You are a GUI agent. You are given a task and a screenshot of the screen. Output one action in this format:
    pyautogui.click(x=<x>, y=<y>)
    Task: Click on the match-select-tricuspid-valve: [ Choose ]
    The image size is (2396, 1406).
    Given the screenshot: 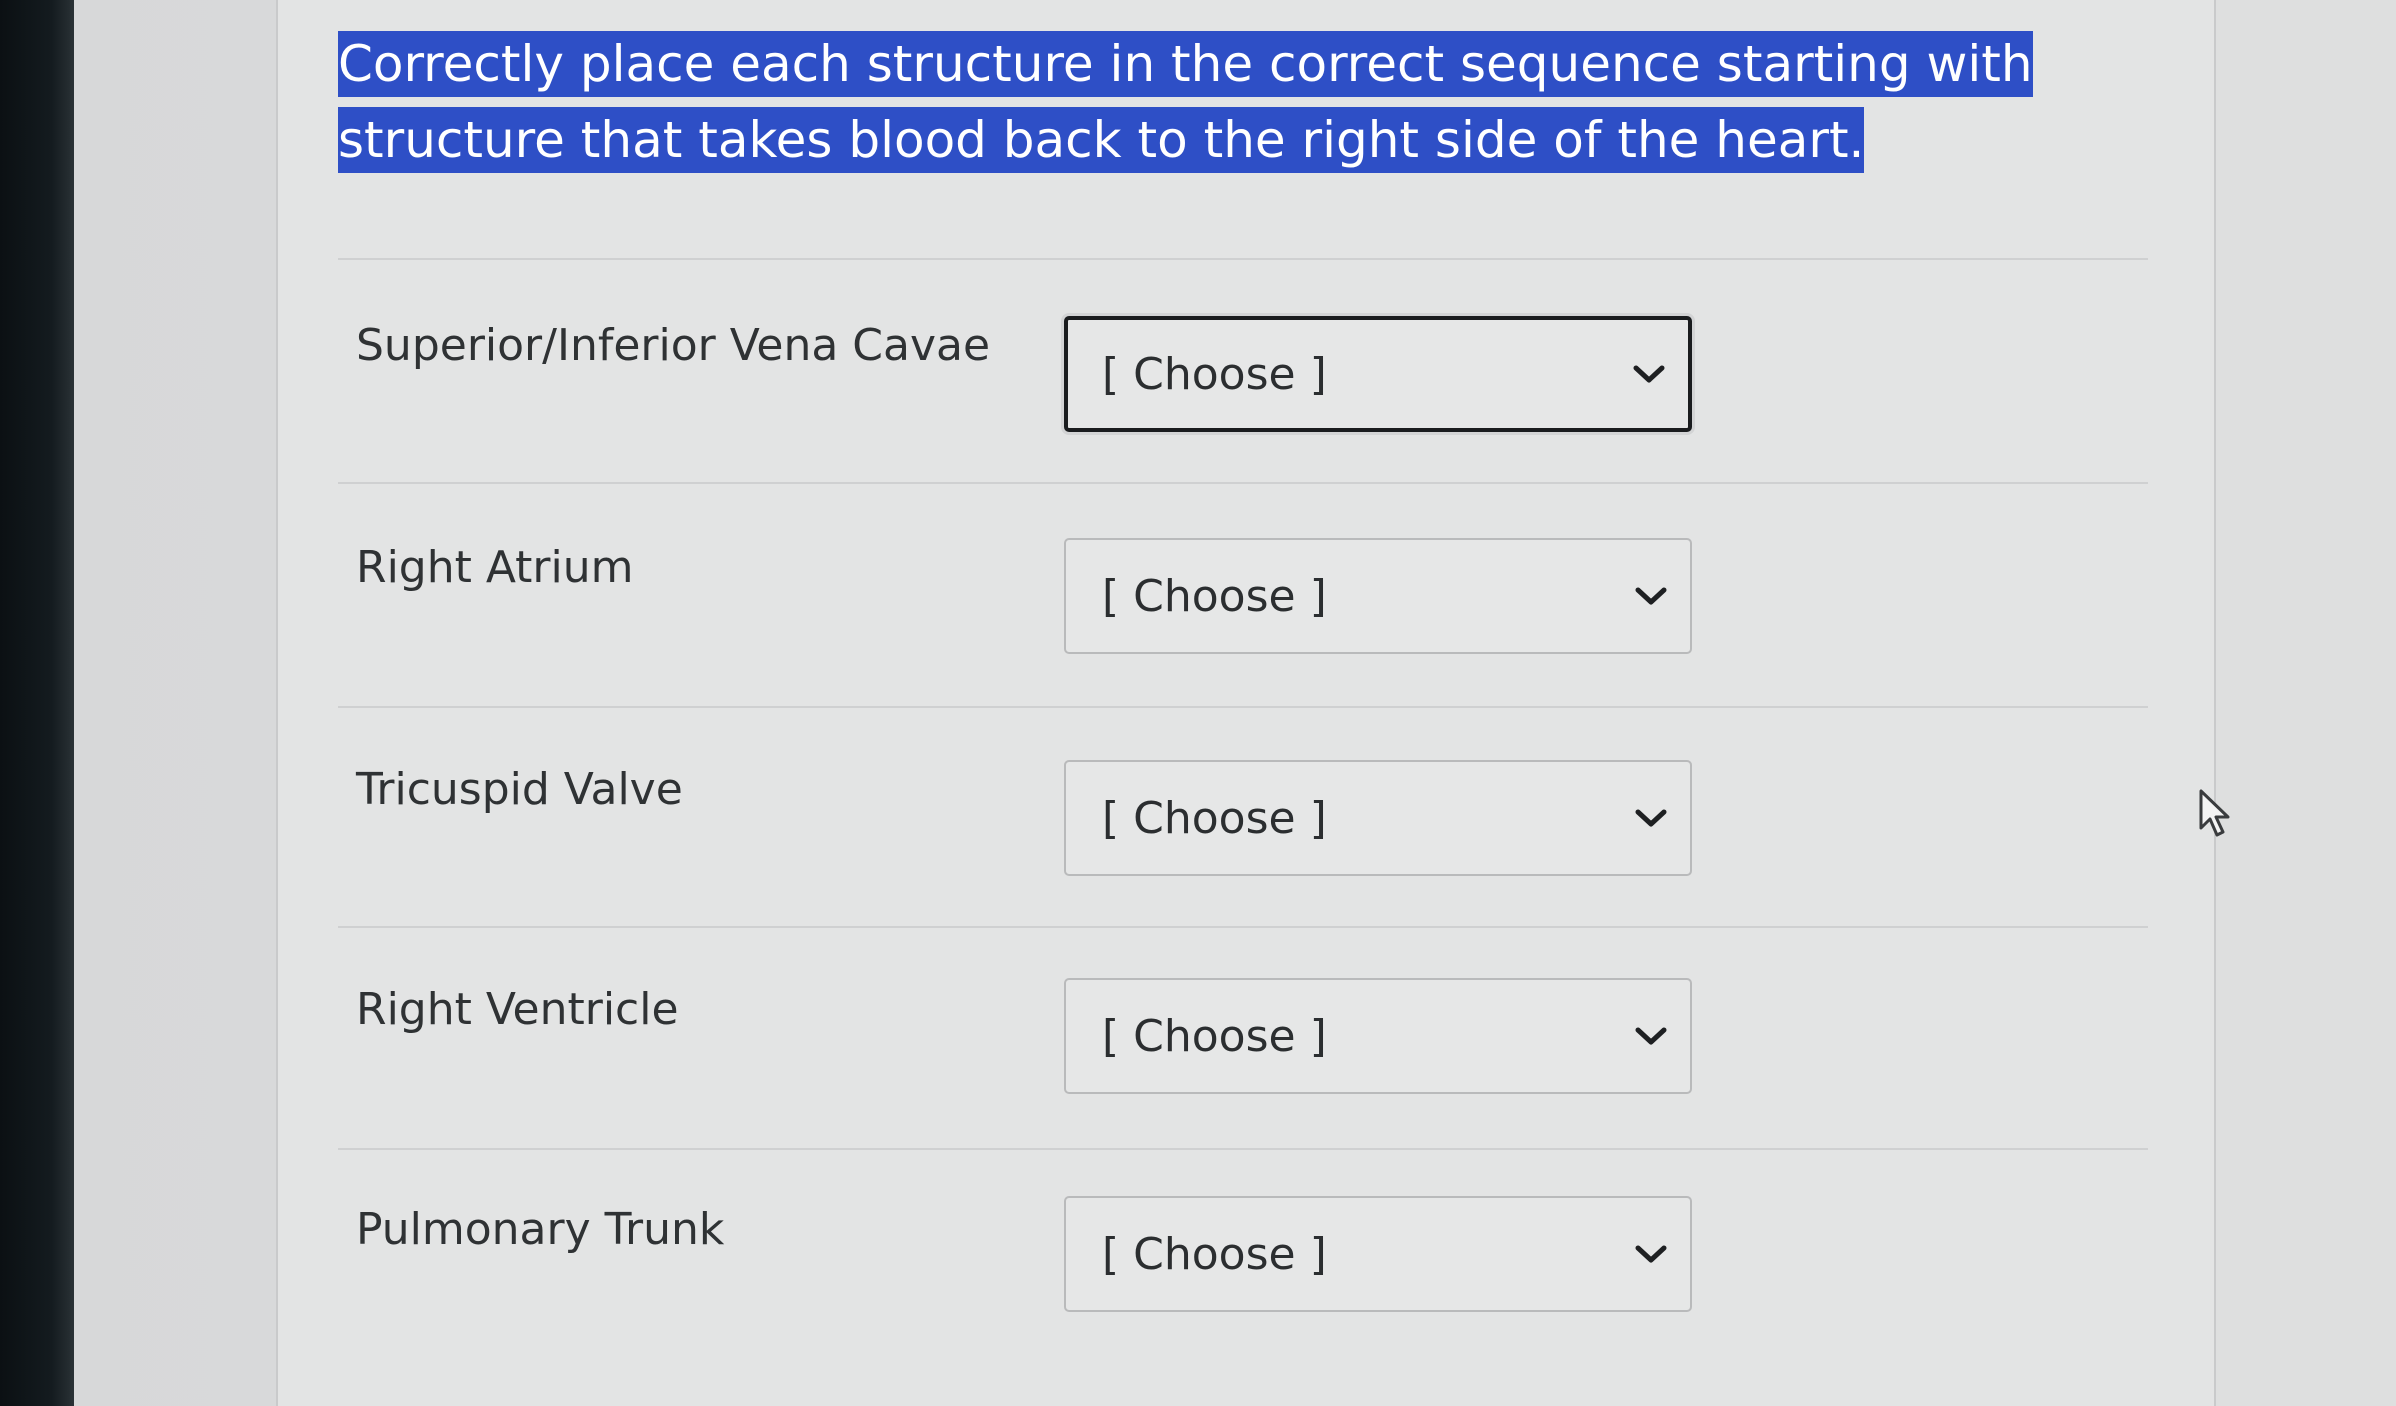 What is the action you would take?
    pyautogui.click(x=1378, y=818)
    